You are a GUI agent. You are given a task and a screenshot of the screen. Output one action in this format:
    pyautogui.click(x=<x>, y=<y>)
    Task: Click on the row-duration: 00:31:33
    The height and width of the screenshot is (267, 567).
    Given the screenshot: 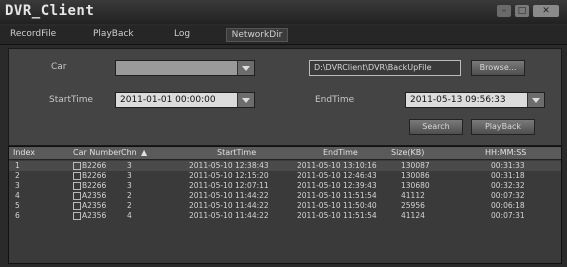 What is the action you would take?
    pyautogui.click(x=508, y=165)
    